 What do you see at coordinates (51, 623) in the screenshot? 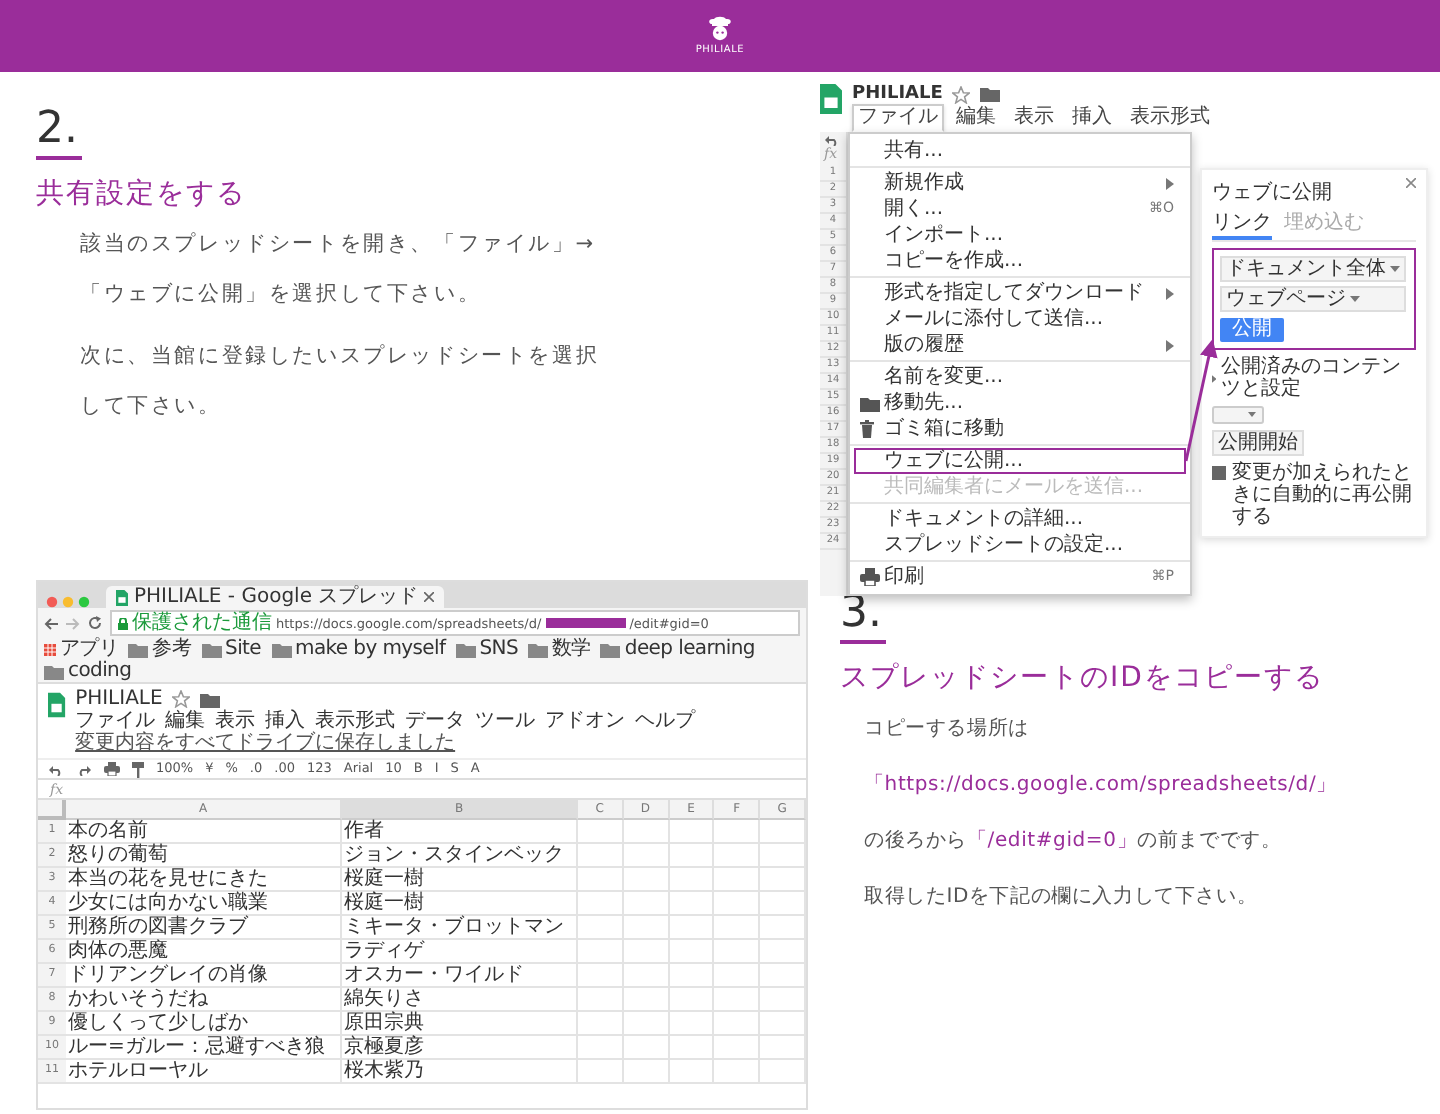
I see `back-arrow-icon` at bounding box center [51, 623].